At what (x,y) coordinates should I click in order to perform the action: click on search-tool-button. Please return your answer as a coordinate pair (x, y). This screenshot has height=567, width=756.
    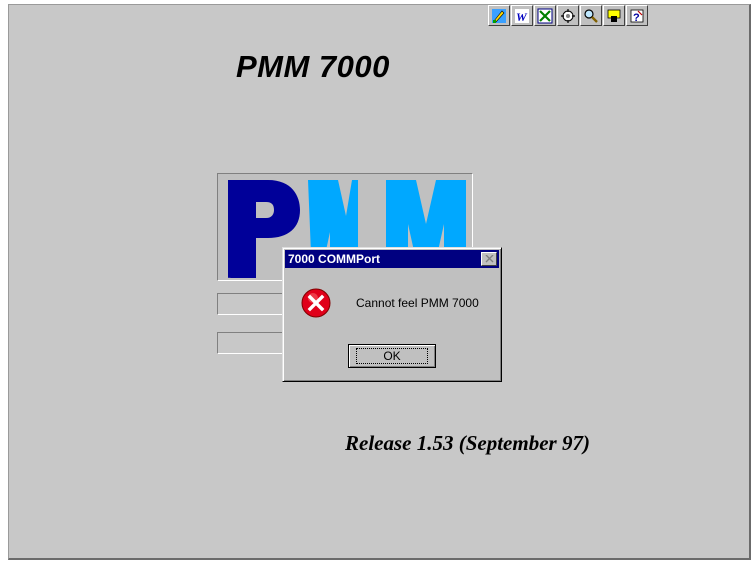
    Looking at the image, I should click on (591, 15).